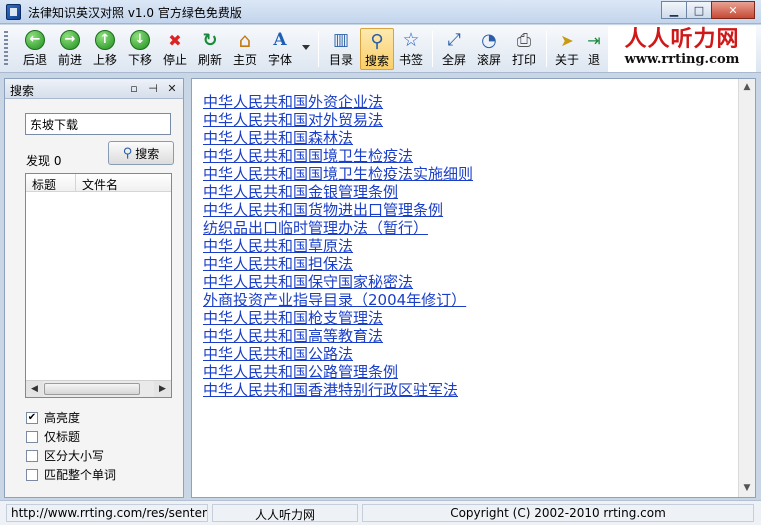 Image resolution: width=761 pixels, height=525 pixels. What do you see at coordinates (338, 336) in the screenshot?
I see `law-link: 中华人民共和国高等教育法` at bounding box center [338, 336].